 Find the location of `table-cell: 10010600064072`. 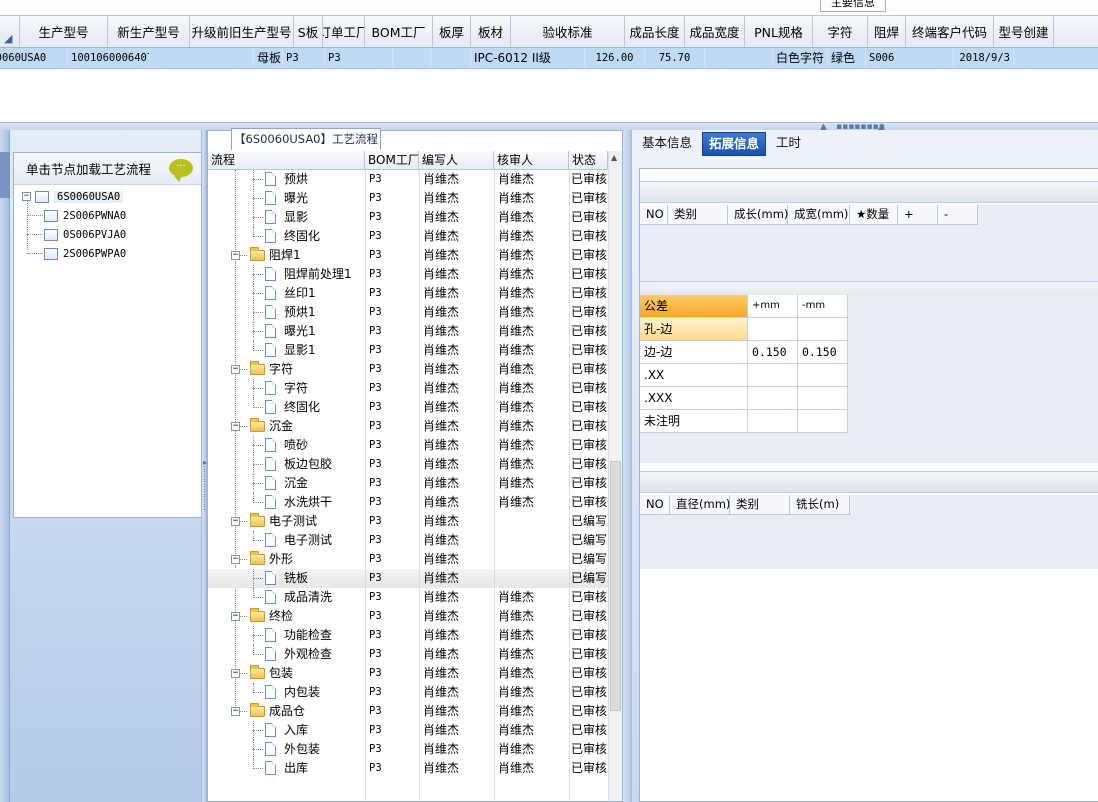

table-cell: 10010600064072 is located at coordinates (109, 58).